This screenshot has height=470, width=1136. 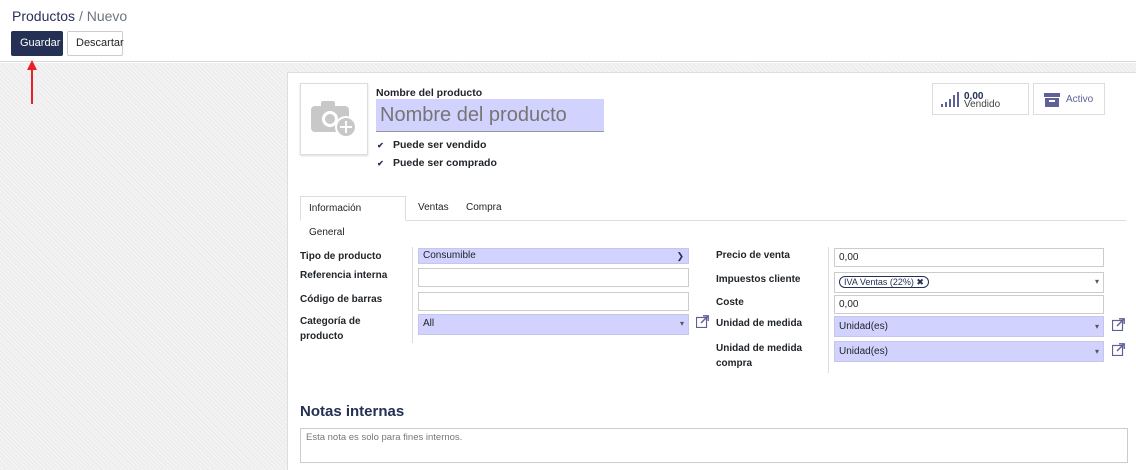 What do you see at coordinates (433, 208) in the screenshot?
I see `tab-sales: Ventas` at bounding box center [433, 208].